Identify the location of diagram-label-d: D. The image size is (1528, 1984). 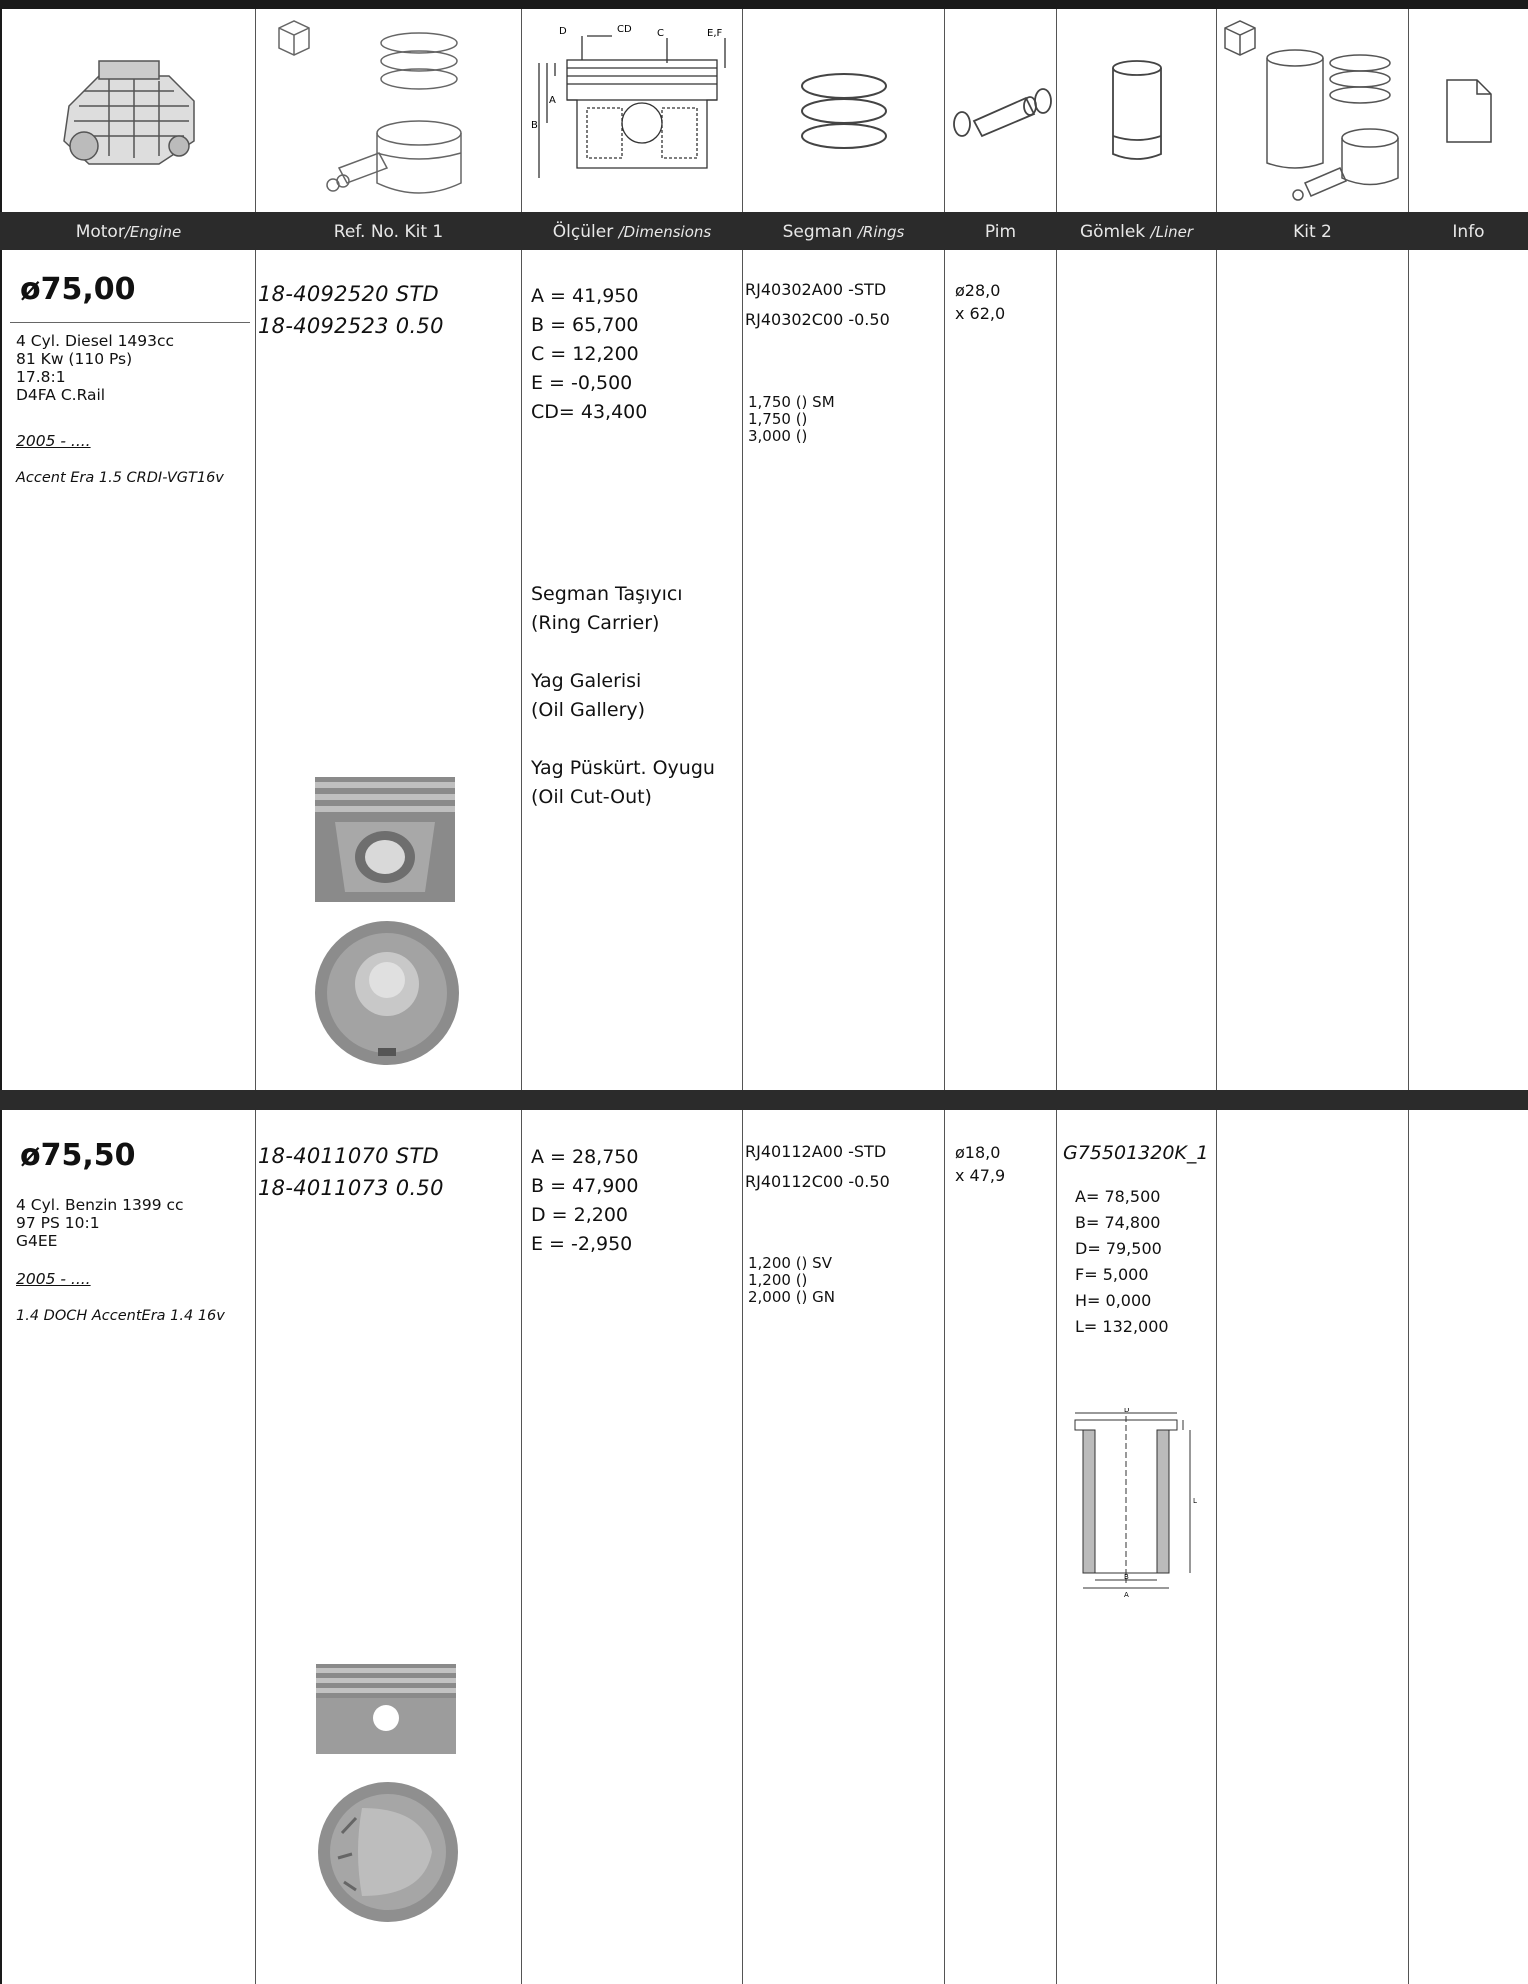
(563, 31).